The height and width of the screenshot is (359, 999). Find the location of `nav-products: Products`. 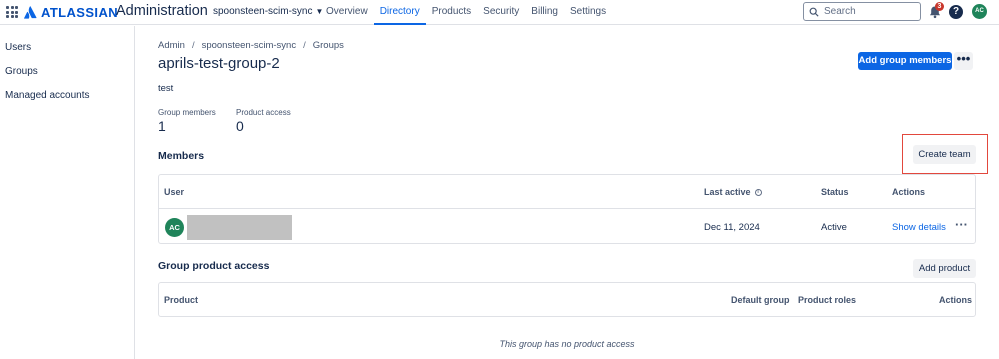

nav-products: Products is located at coordinates (451, 12).